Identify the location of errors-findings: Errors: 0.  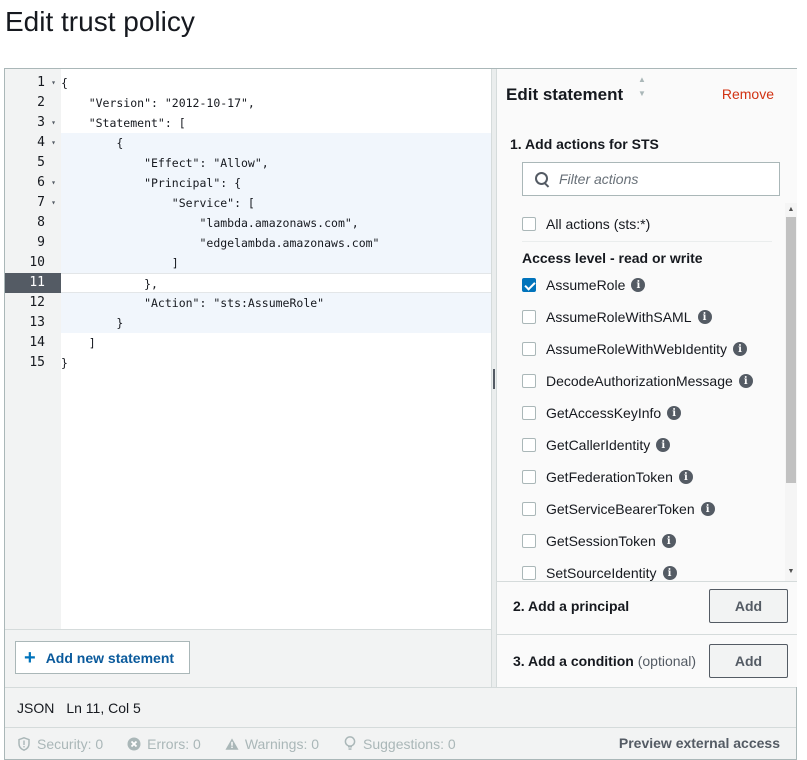
(164, 744).